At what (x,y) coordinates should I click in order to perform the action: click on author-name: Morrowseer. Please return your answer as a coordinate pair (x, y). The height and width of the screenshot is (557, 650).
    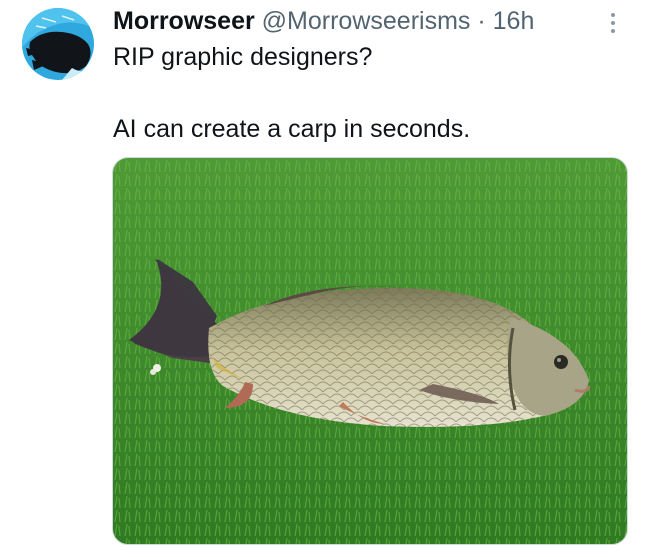
    Looking at the image, I should click on (184, 21).